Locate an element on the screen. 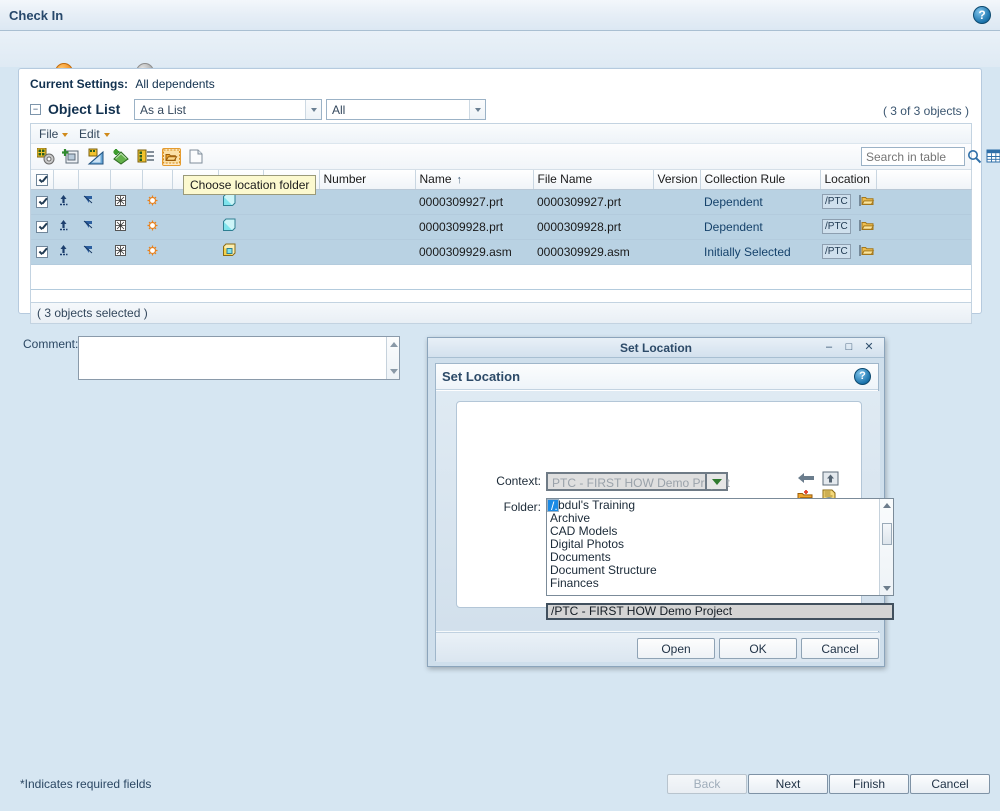 This screenshot has width=1000, height=811. comment-field is located at coordinates (239, 358).